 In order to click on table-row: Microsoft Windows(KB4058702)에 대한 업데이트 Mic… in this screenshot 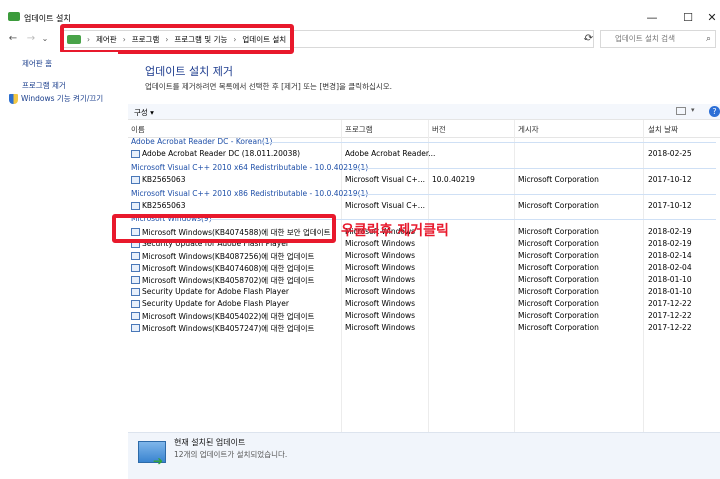, I will do `click(424, 280)`.